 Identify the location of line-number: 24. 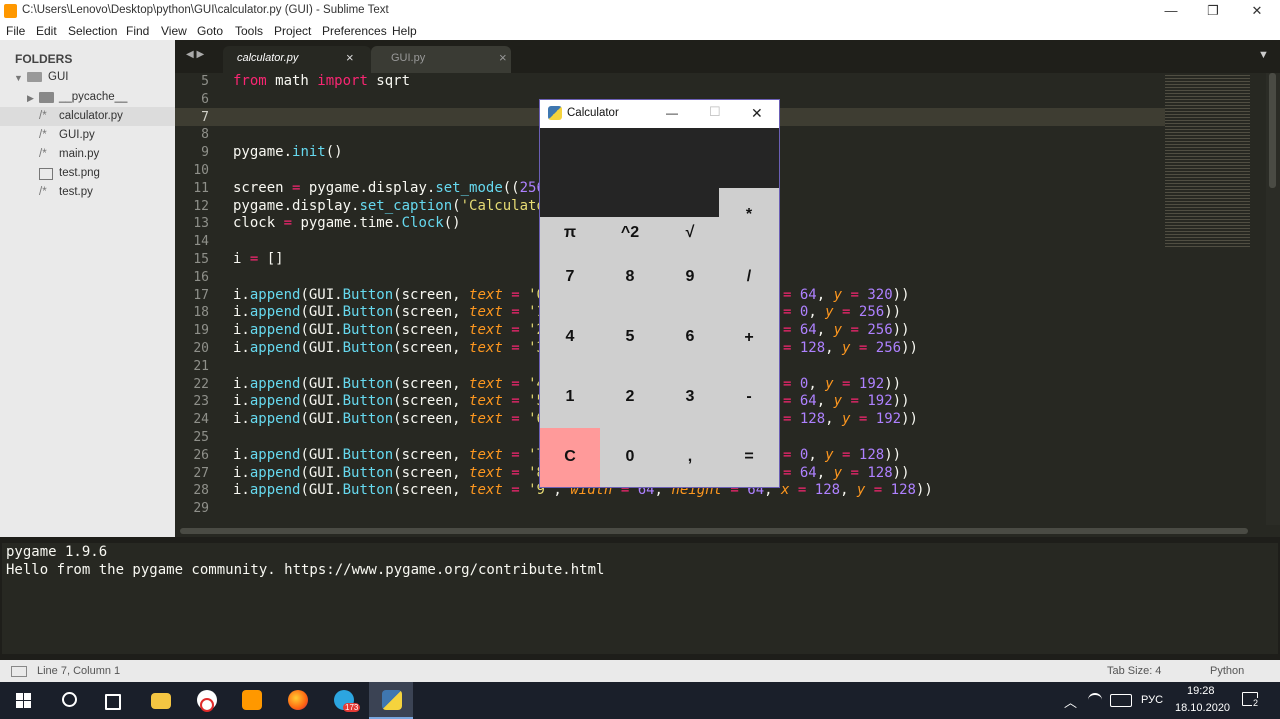
(201, 420).